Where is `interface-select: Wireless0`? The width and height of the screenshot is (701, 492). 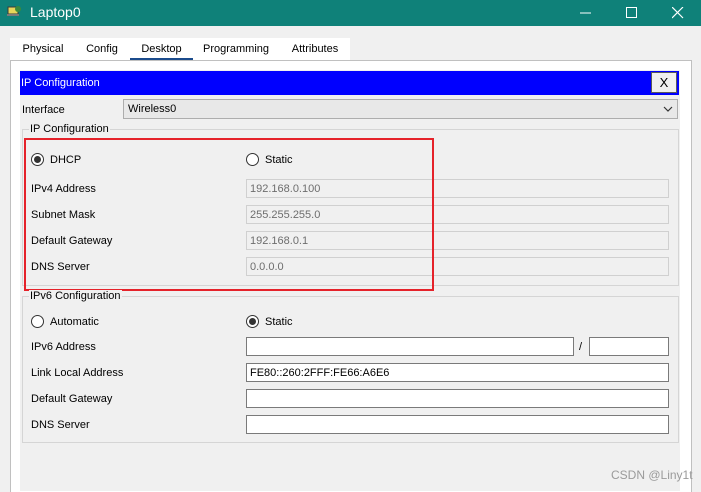 interface-select: Wireless0 is located at coordinates (400, 109).